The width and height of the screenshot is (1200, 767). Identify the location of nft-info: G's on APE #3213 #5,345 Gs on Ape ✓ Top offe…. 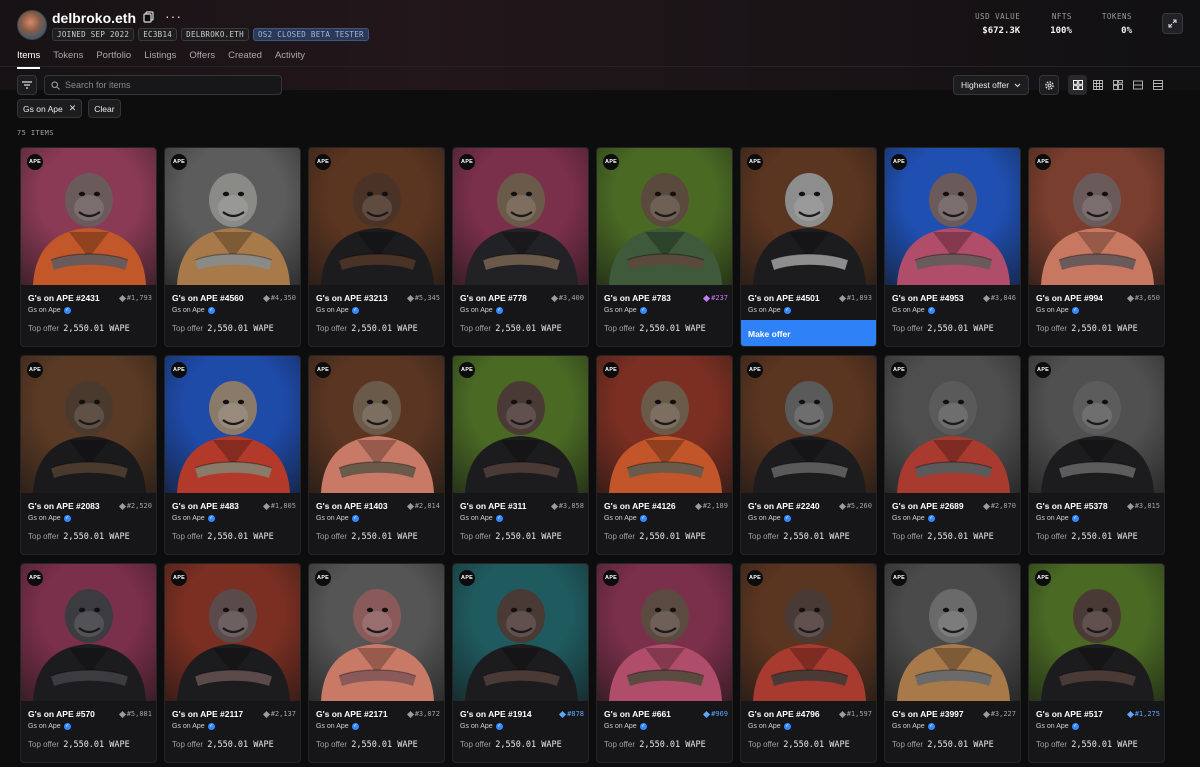
(378, 313).